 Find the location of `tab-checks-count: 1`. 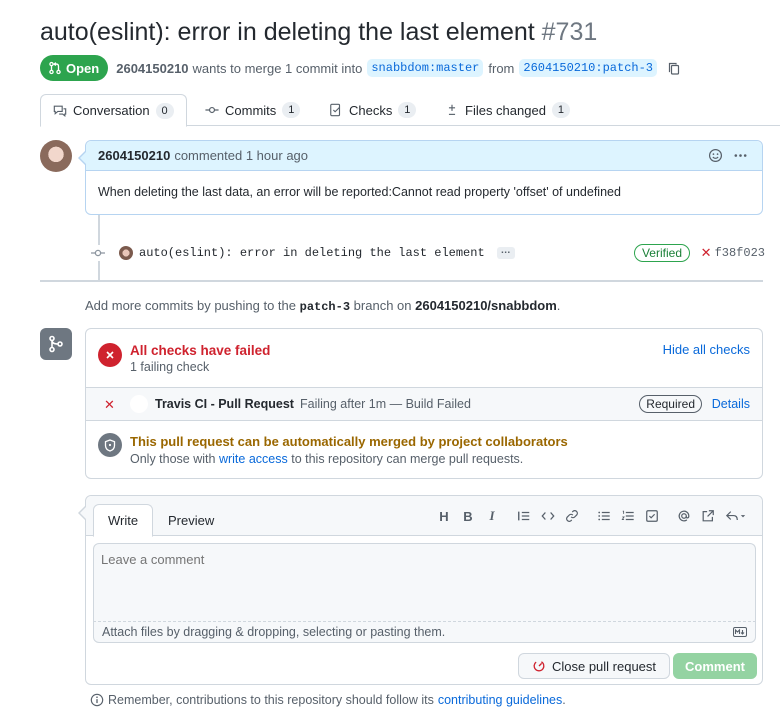

tab-checks-count: 1 is located at coordinates (407, 110).